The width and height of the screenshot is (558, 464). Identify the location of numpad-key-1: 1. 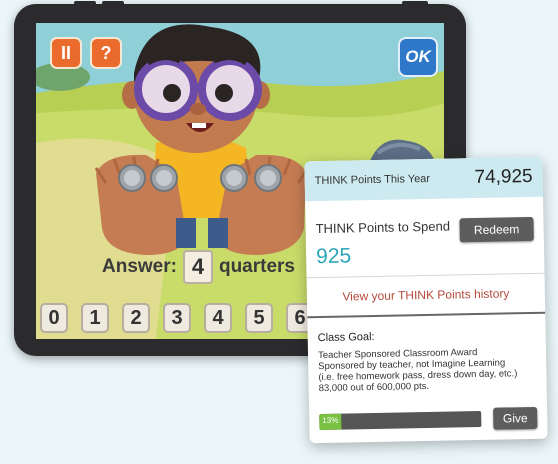
(95, 318).